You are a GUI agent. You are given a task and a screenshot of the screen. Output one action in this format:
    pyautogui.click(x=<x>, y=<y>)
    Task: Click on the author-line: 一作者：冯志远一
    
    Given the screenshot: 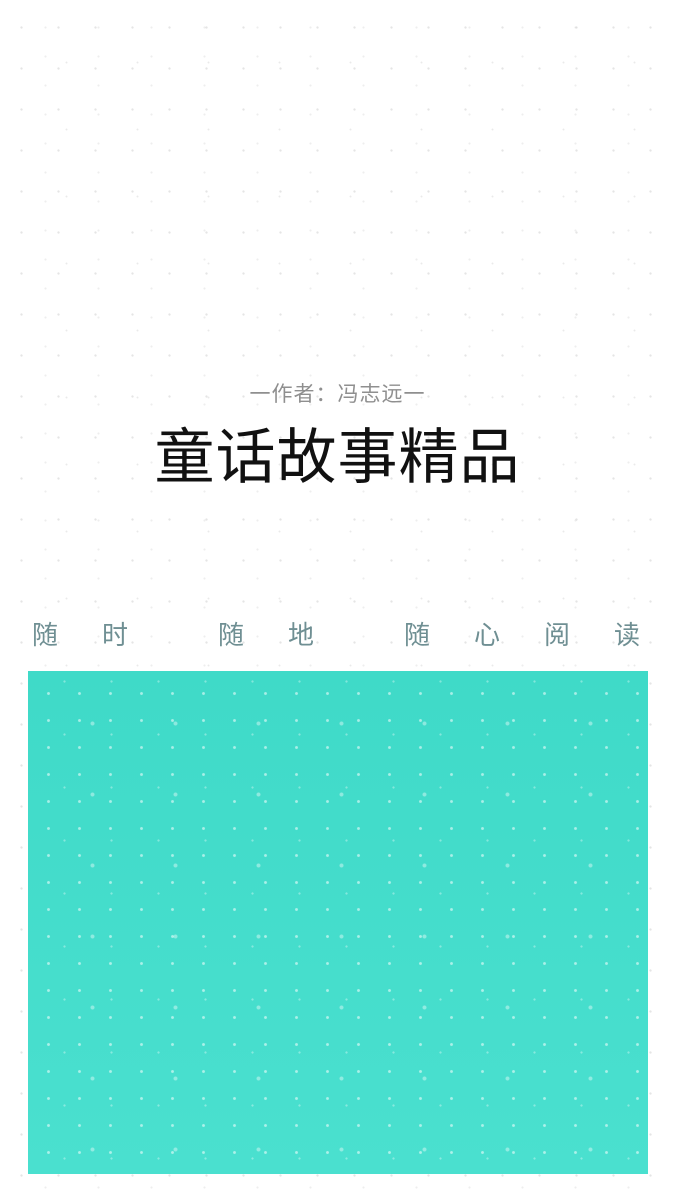 What is the action you would take?
    pyautogui.click(x=337, y=394)
    